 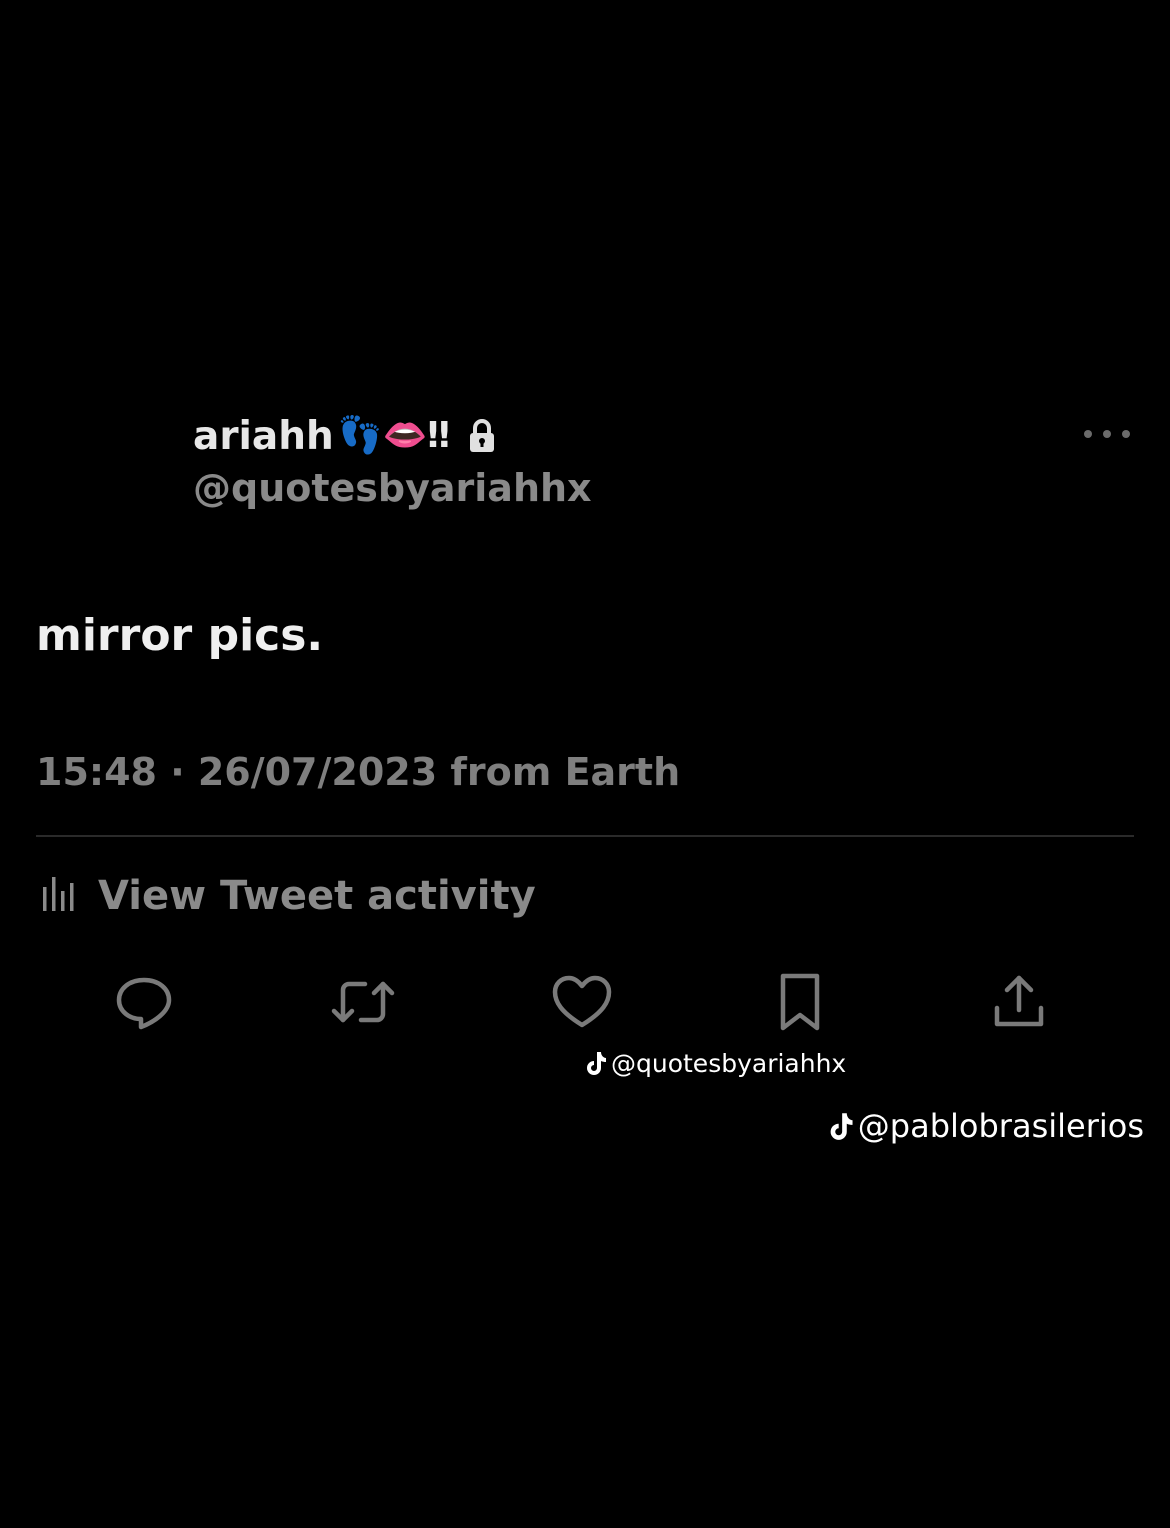 I want to click on view-tweet-activity-link: View Tweet activity, so click(x=288, y=896).